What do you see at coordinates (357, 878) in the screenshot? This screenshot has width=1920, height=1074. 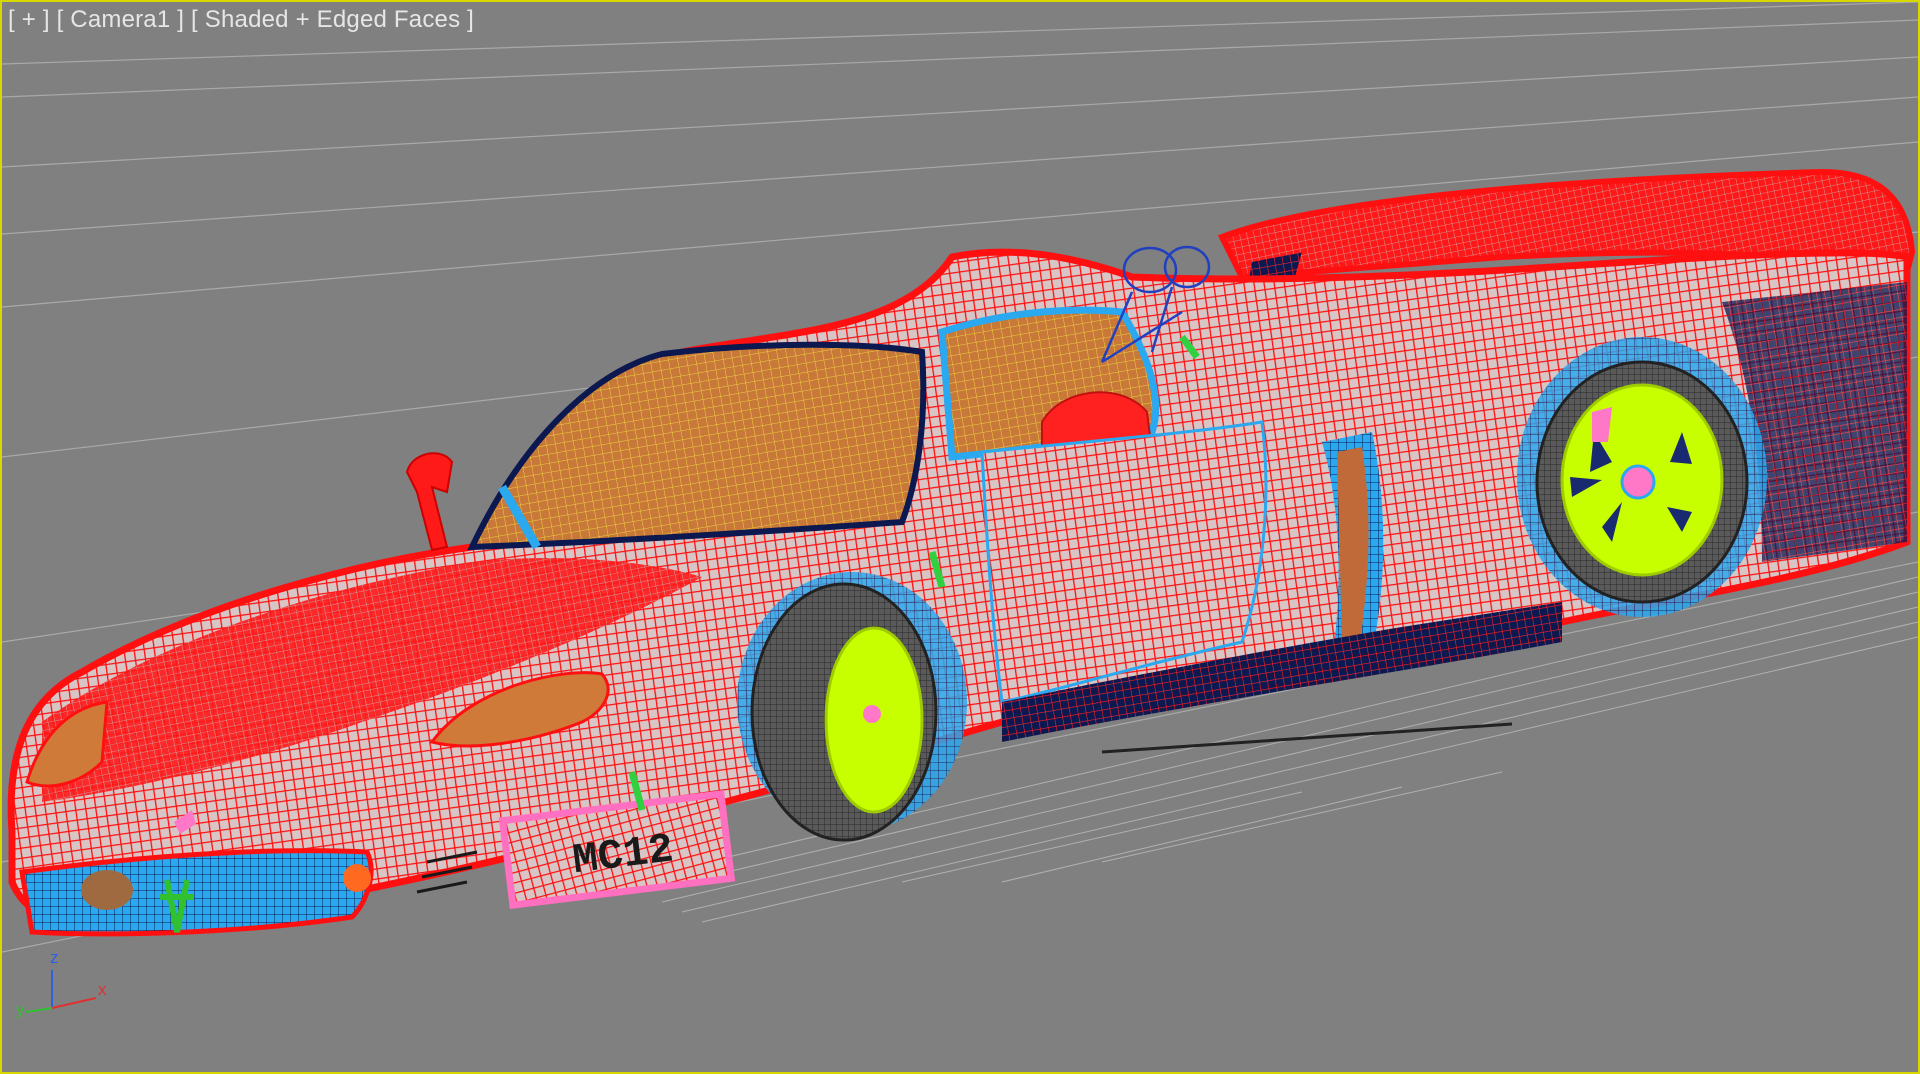 I see `grille-right-light` at bounding box center [357, 878].